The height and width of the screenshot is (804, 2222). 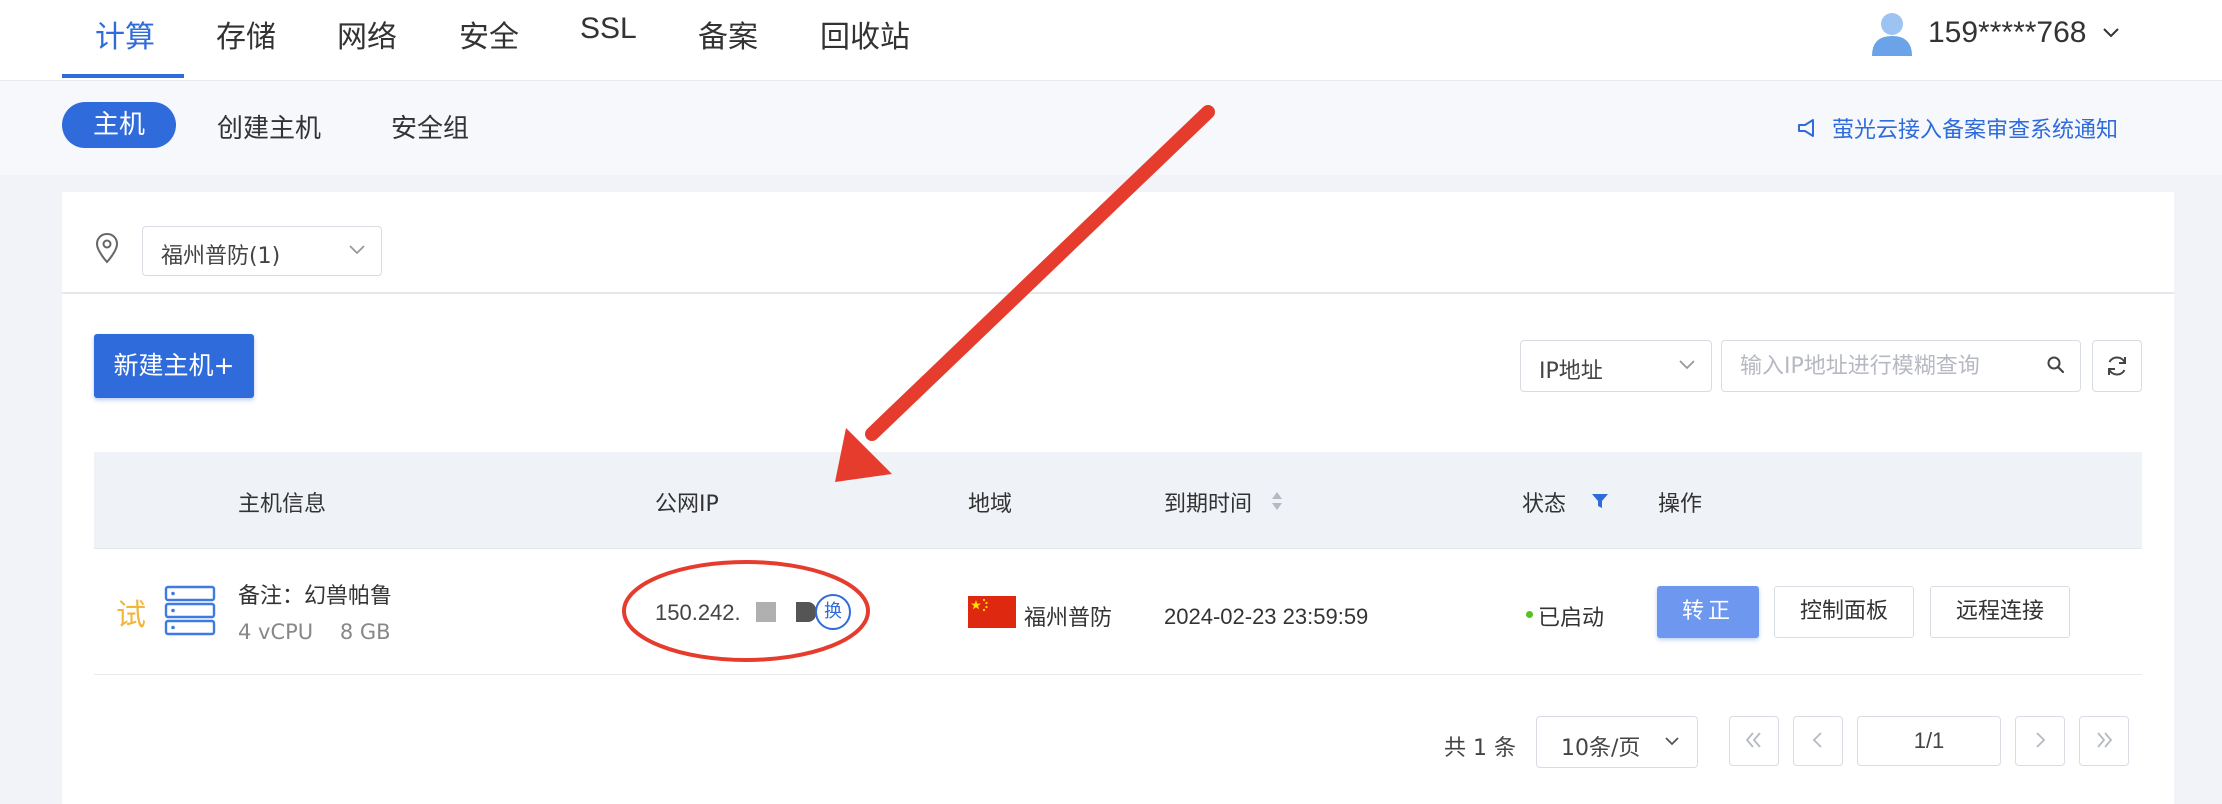 I want to click on next-page-button, so click(x=2040, y=741).